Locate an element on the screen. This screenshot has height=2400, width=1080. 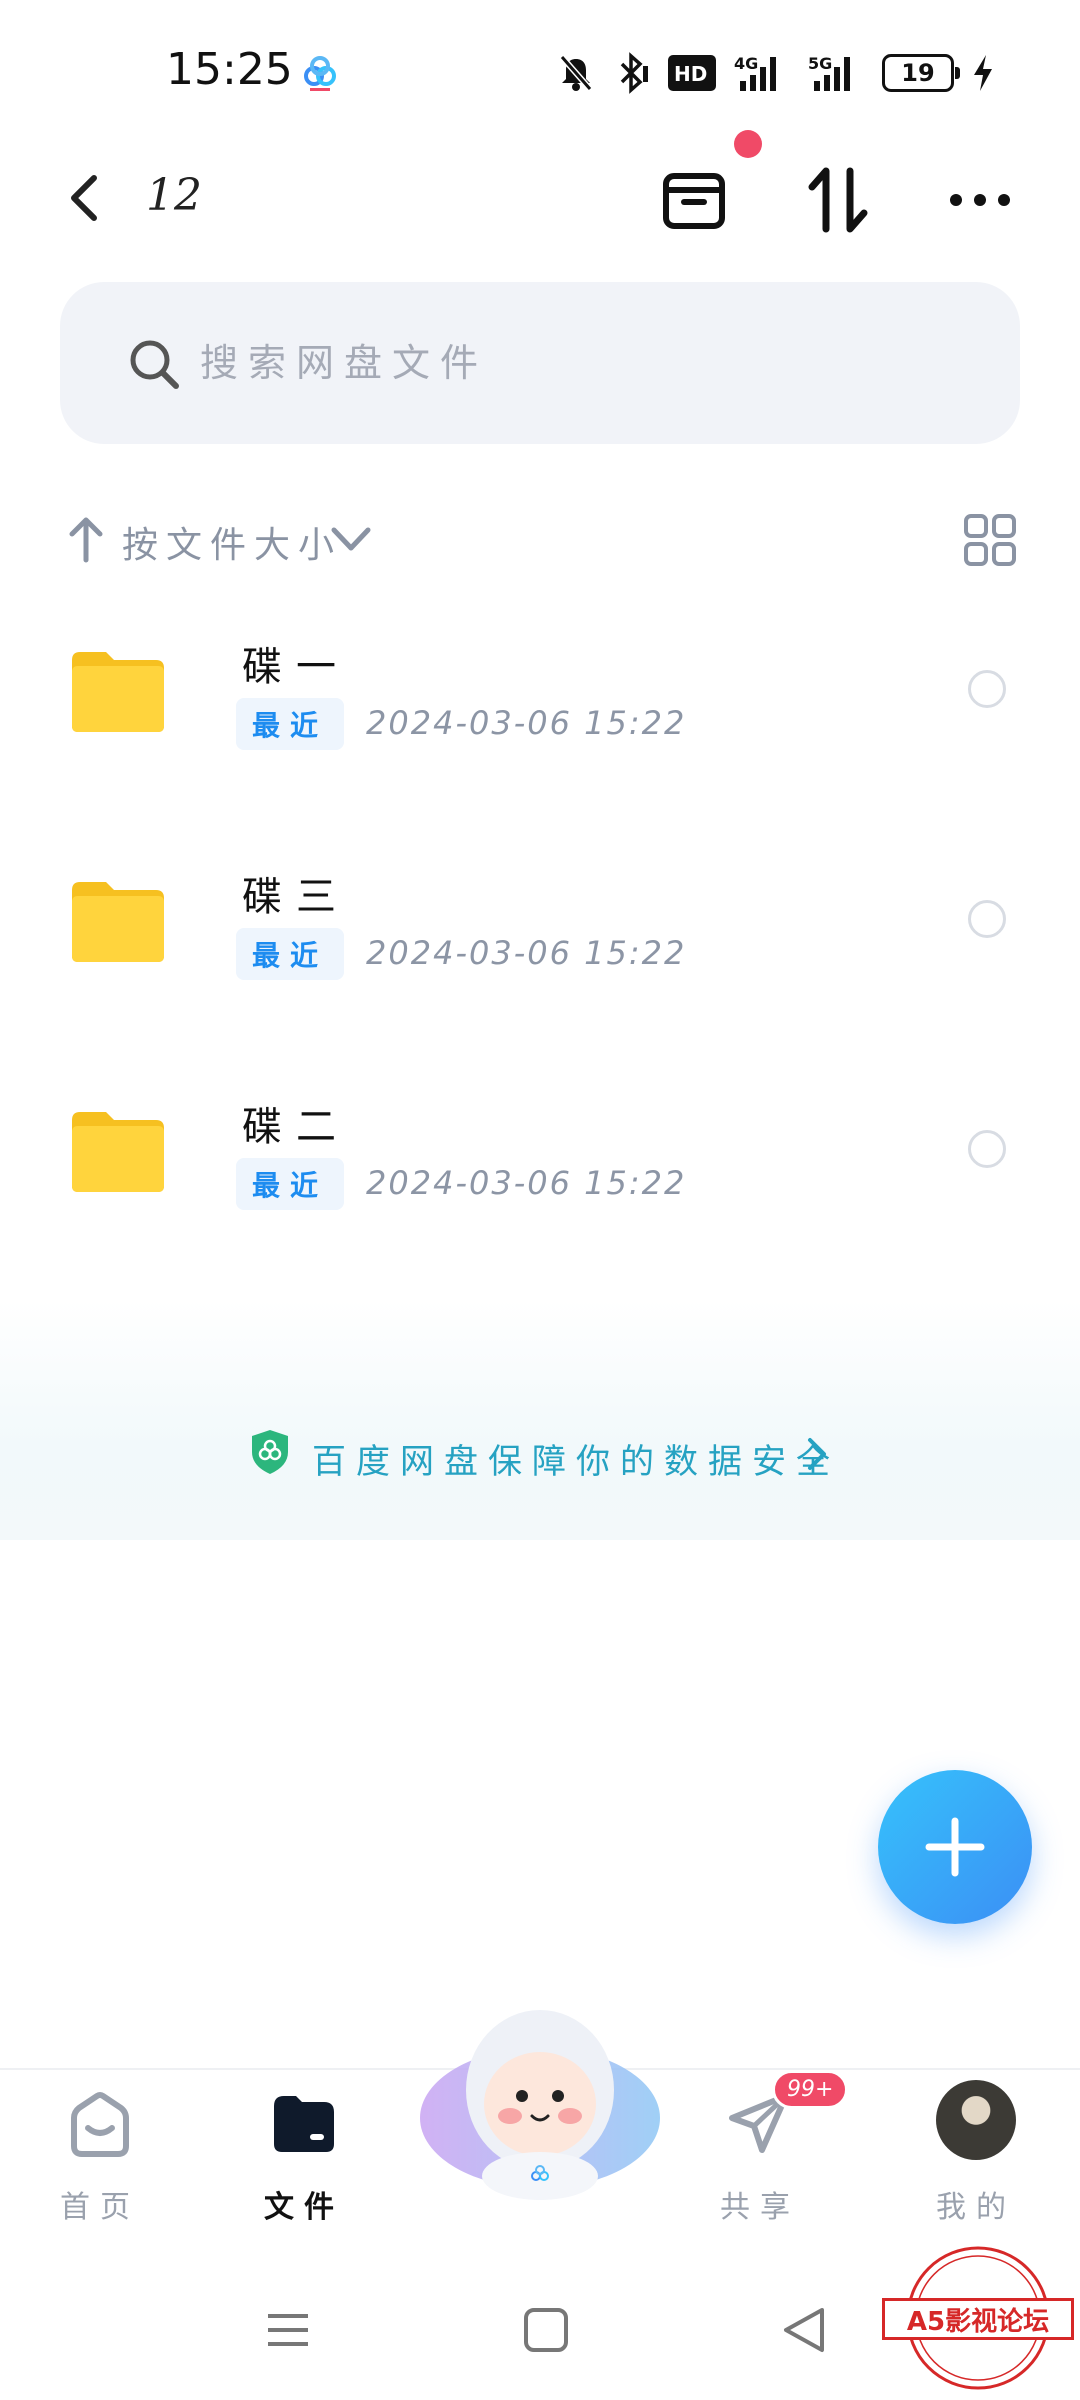
file-name: 碟一 is located at coordinates (296, 667).